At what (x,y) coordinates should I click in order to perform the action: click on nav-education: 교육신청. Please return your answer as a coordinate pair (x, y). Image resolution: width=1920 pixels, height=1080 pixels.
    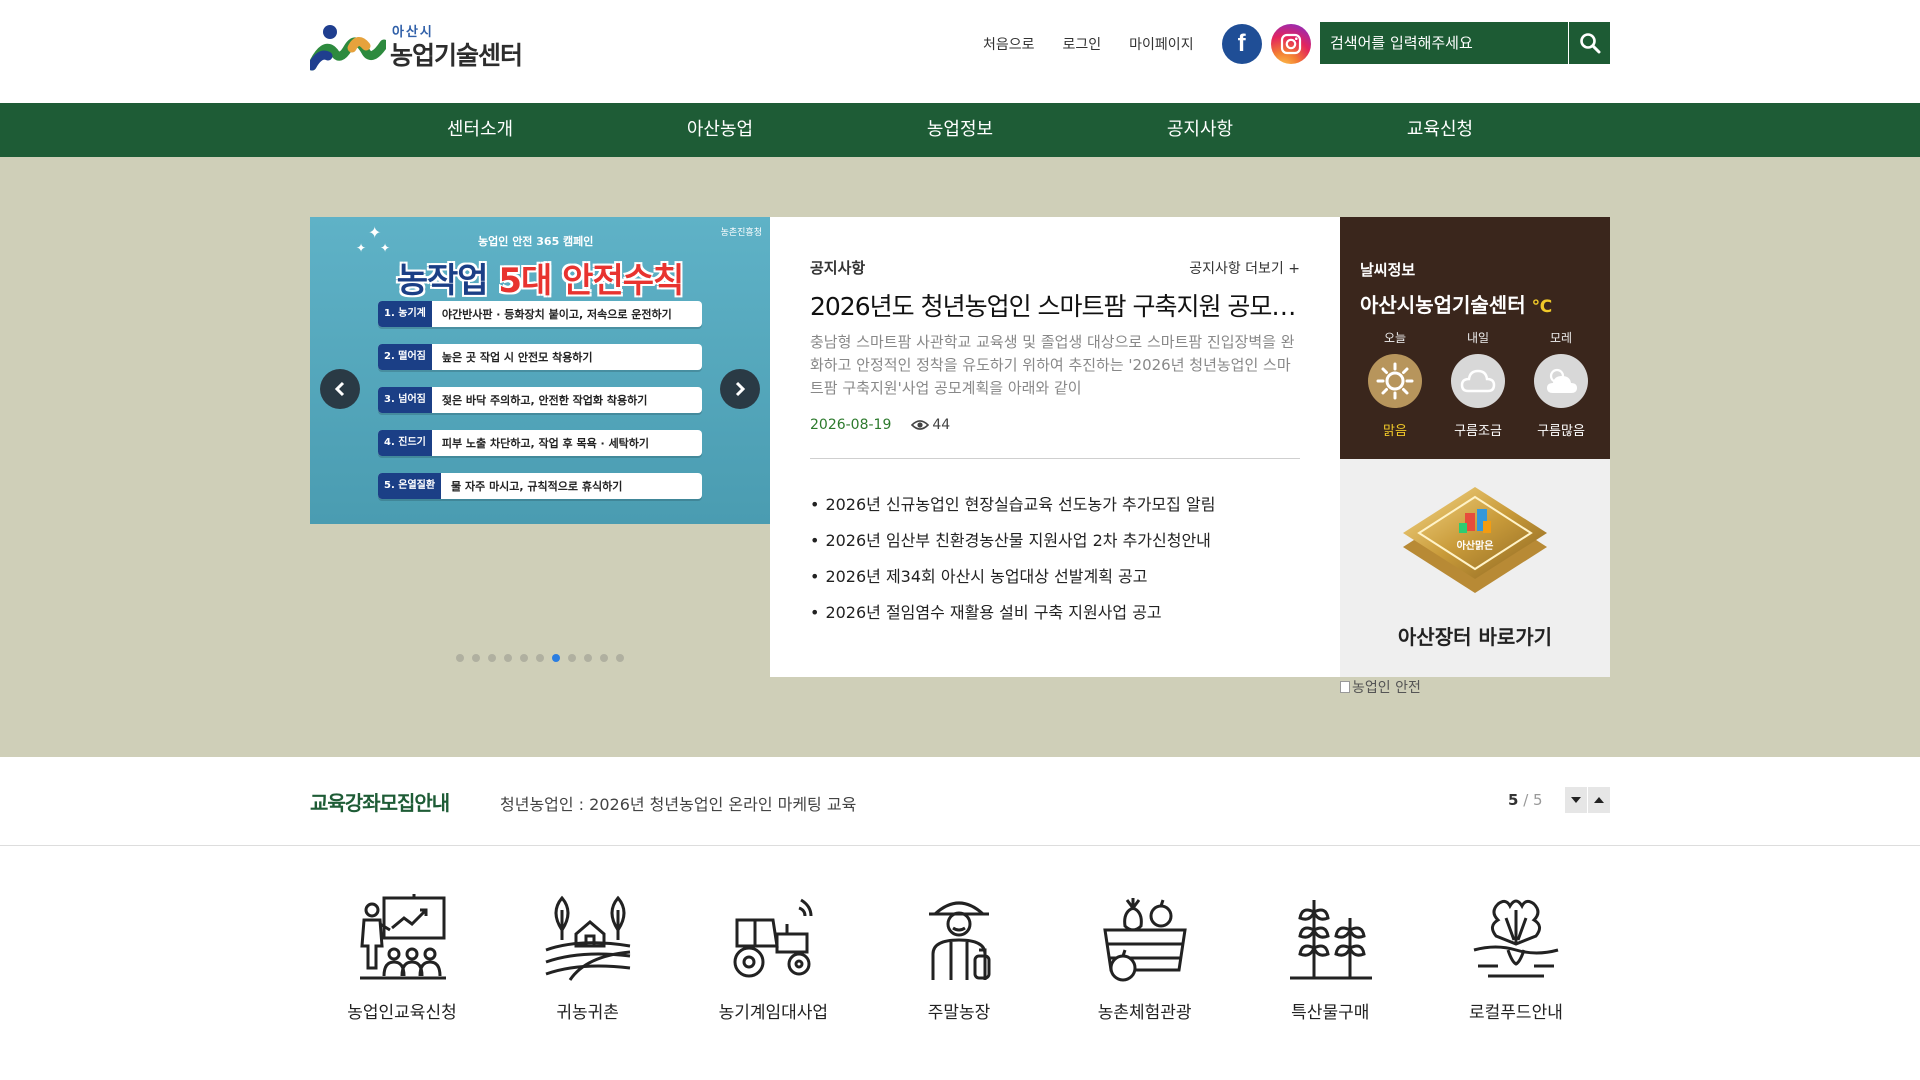
    Looking at the image, I should click on (1440, 130).